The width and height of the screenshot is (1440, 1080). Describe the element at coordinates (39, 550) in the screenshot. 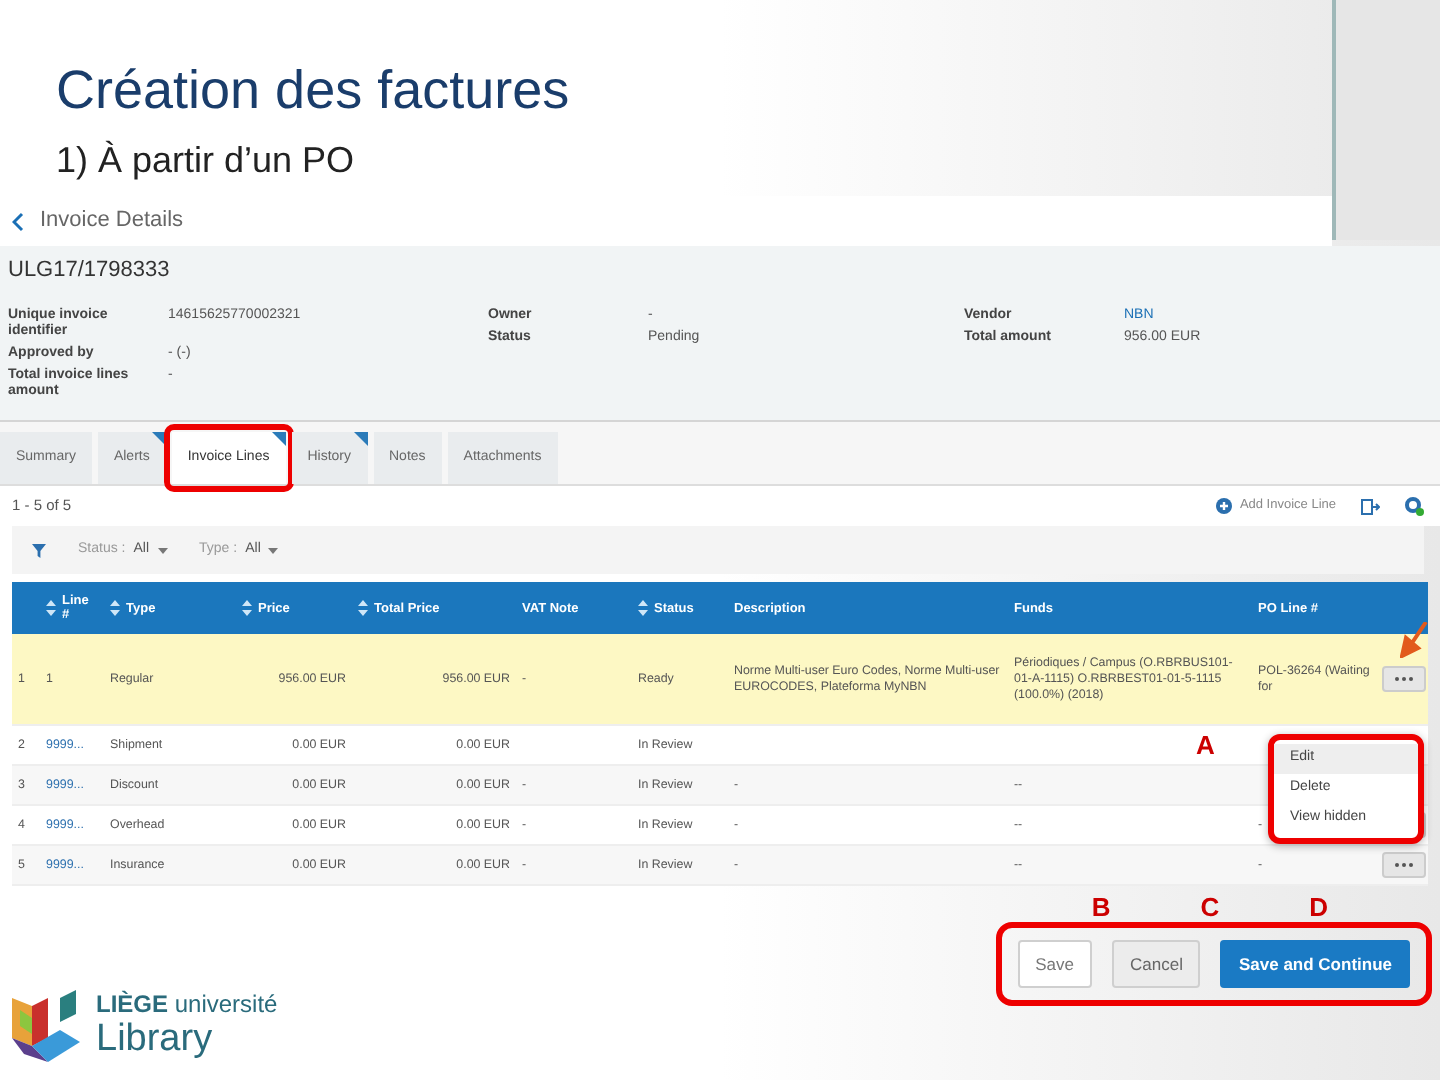

I see `filter-icon` at that location.